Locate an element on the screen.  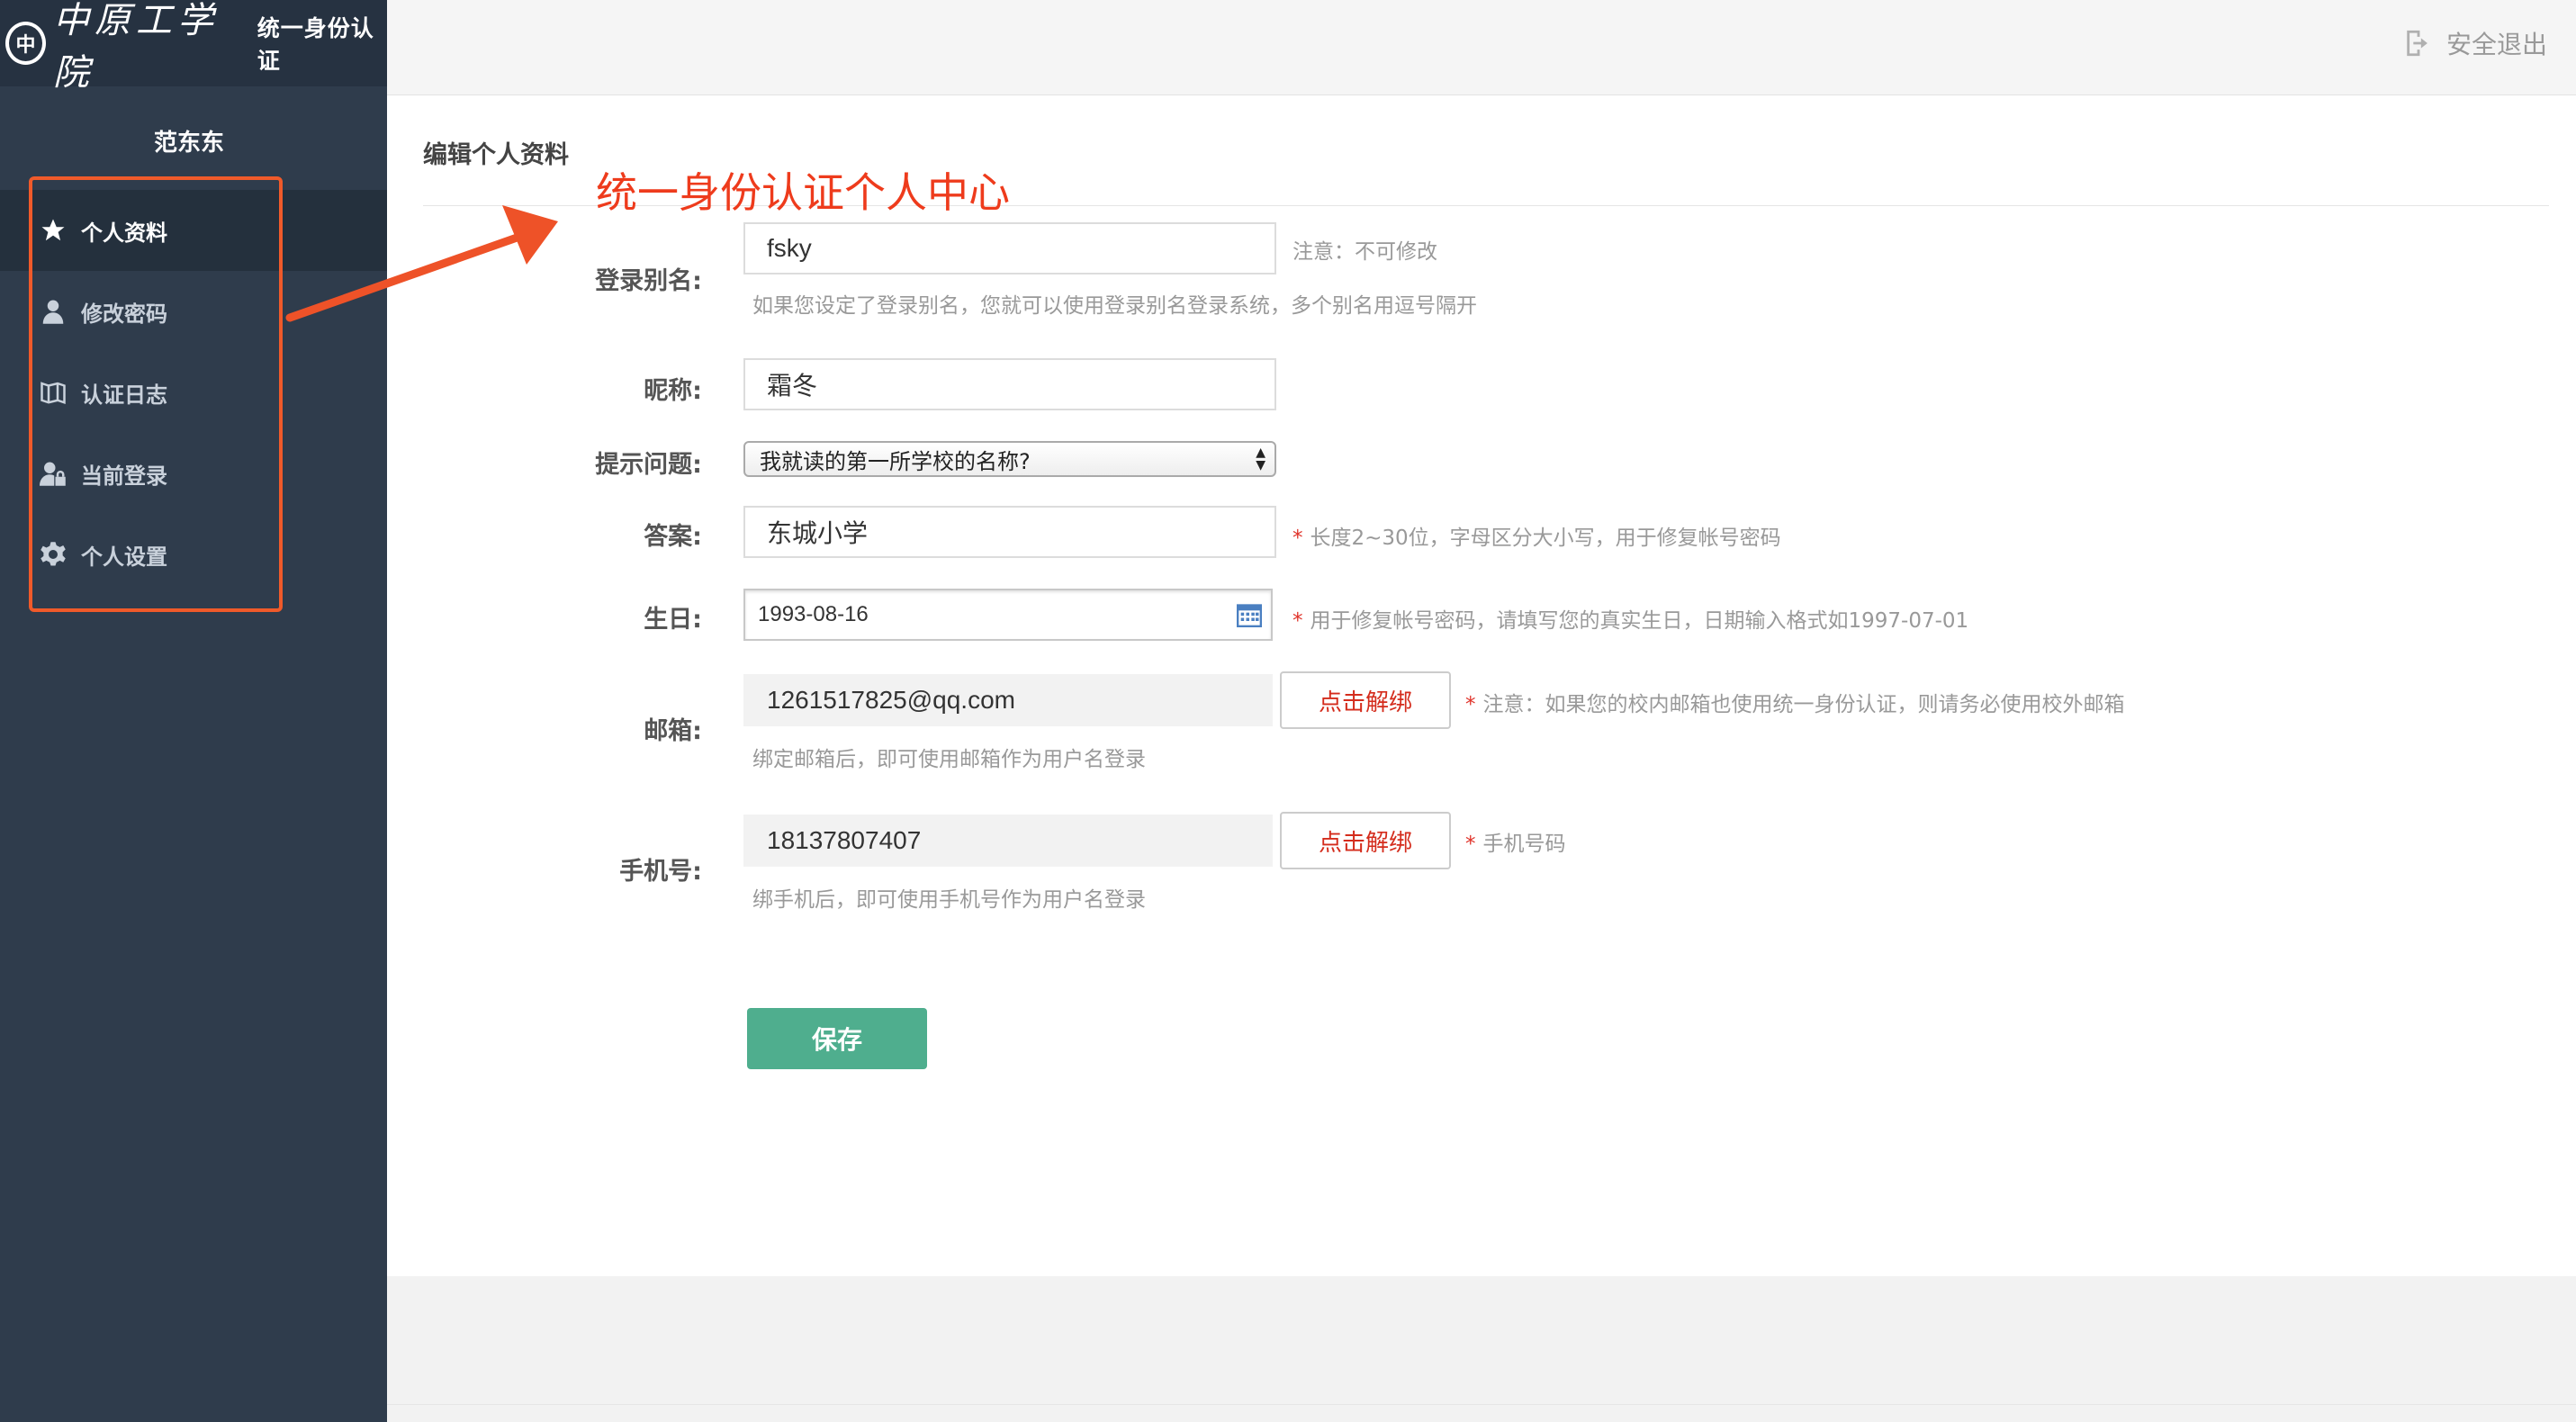
gear-icon is located at coordinates (53, 554).